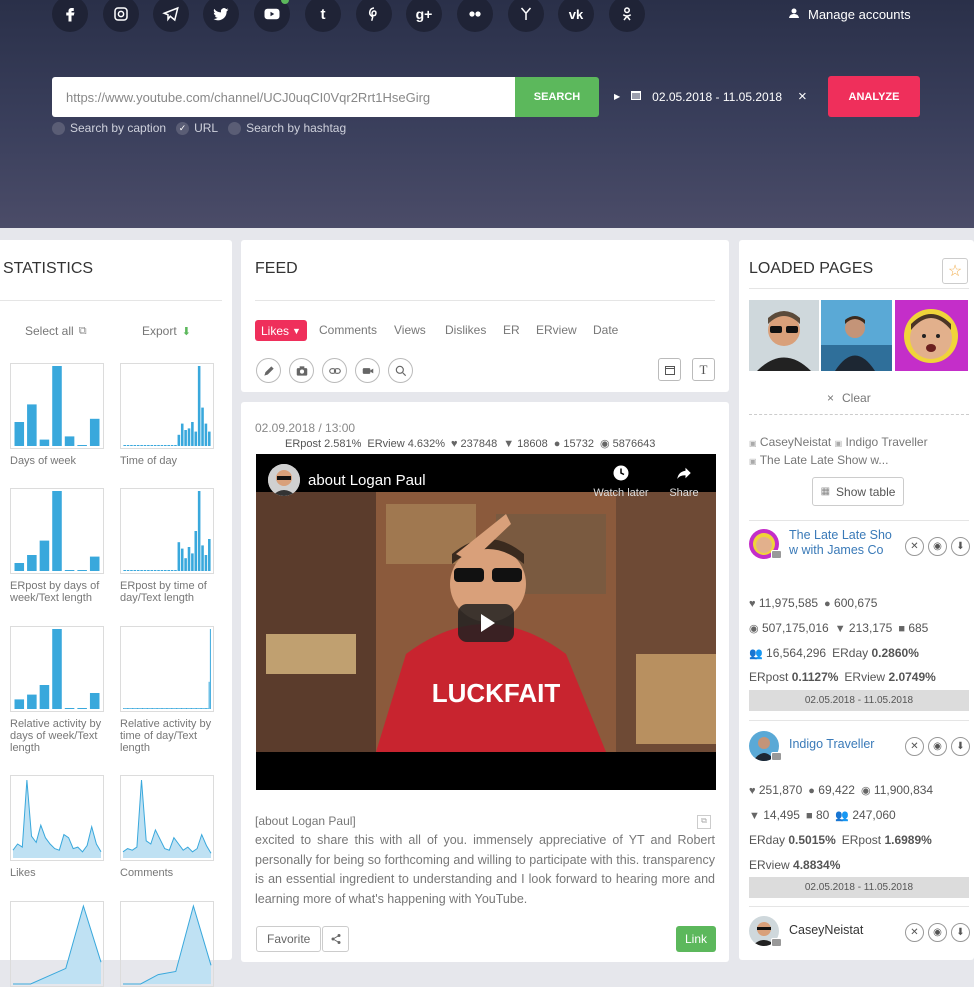 The width and height of the screenshot is (974, 987). What do you see at coordinates (335, 939) in the screenshot?
I see `share-icon` at bounding box center [335, 939].